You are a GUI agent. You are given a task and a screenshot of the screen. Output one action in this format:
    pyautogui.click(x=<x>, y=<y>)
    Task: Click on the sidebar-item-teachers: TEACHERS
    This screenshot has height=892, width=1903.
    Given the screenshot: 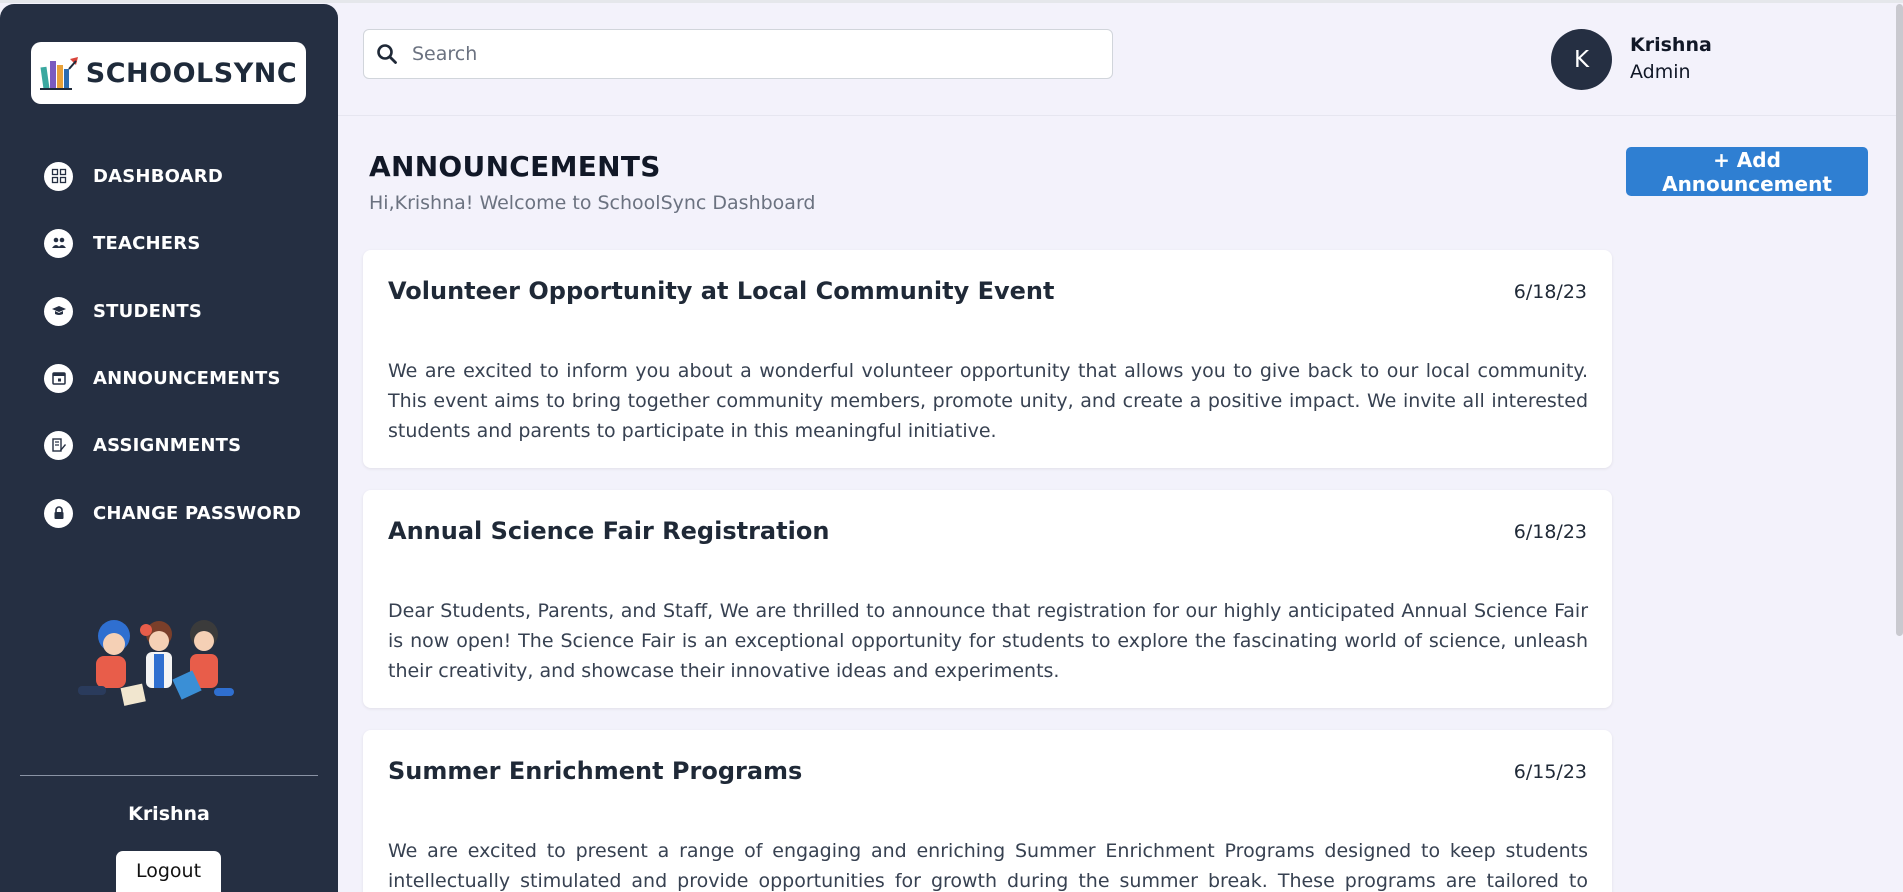 What is the action you would take?
    pyautogui.click(x=122, y=243)
    